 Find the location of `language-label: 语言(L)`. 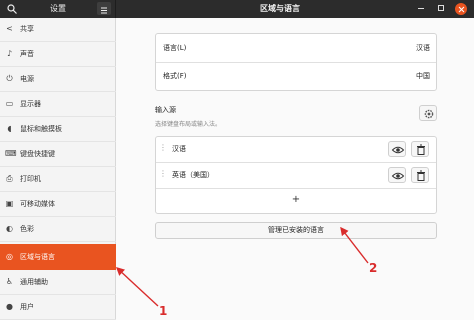

language-label: 语言(L) is located at coordinates (175, 48).